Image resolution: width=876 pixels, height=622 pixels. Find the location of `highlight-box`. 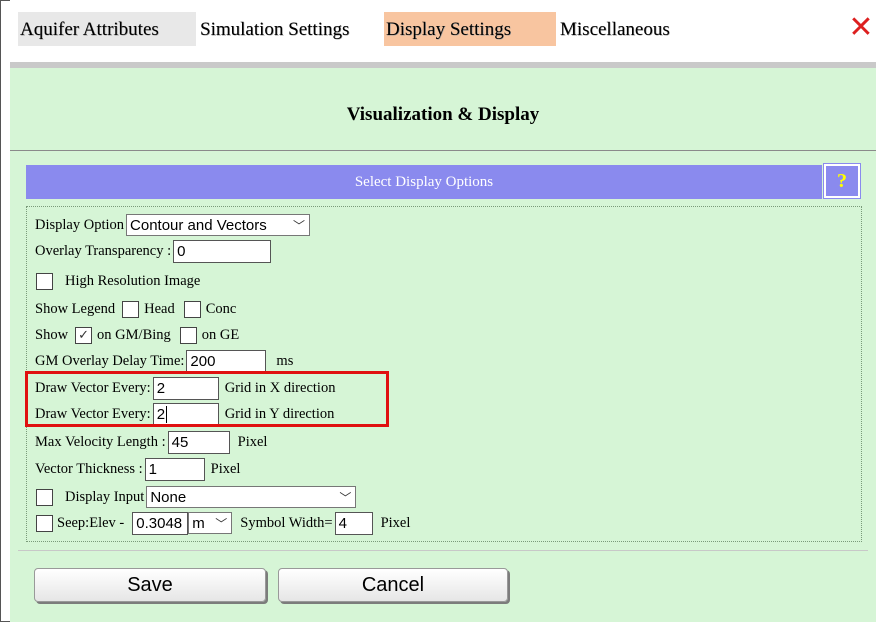

highlight-box is located at coordinates (207, 399).